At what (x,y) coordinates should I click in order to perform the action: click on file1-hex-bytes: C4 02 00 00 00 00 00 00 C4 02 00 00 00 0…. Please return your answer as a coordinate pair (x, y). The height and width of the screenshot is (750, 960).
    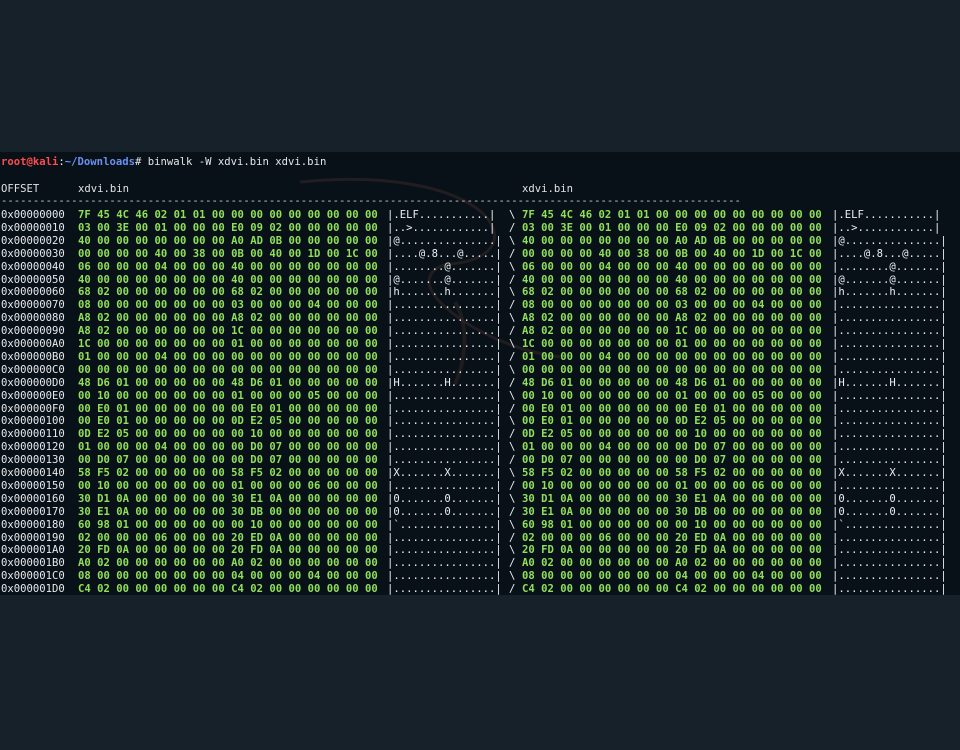
    Looking at the image, I should click on (228, 589).